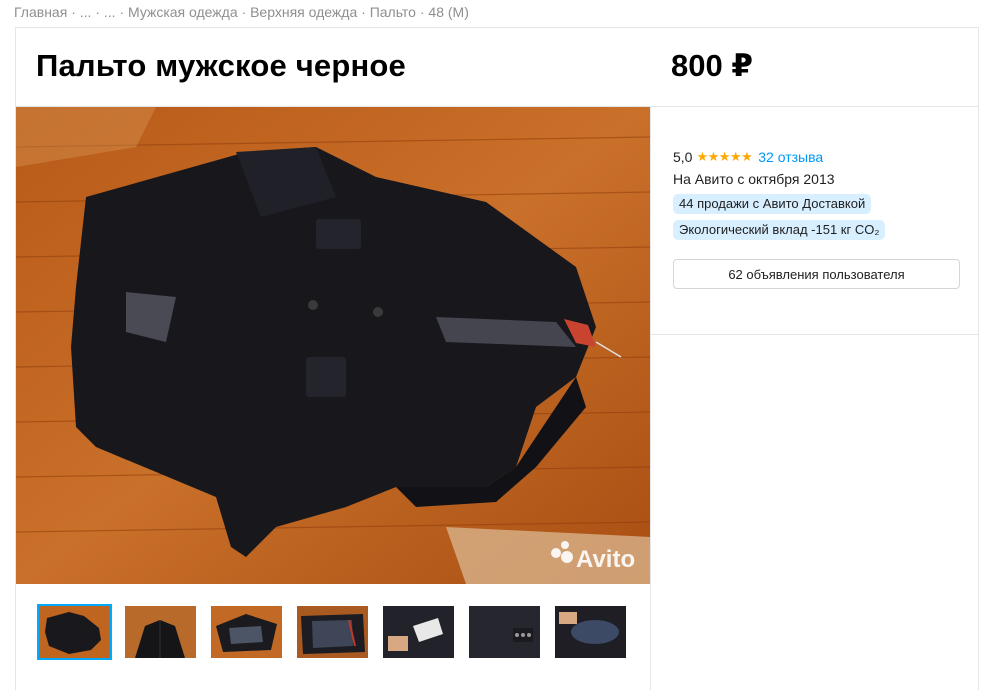 Image resolution: width=994 pixels, height=690 pixels. What do you see at coordinates (816, 274) in the screenshot?
I see `user-ads-button: 62 объявления пользователя` at bounding box center [816, 274].